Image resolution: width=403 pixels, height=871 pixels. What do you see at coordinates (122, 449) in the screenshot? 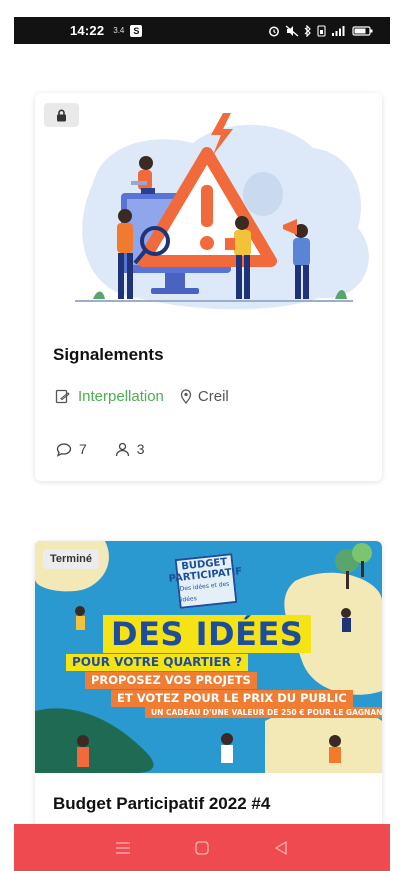
I see `user-icon` at bounding box center [122, 449].